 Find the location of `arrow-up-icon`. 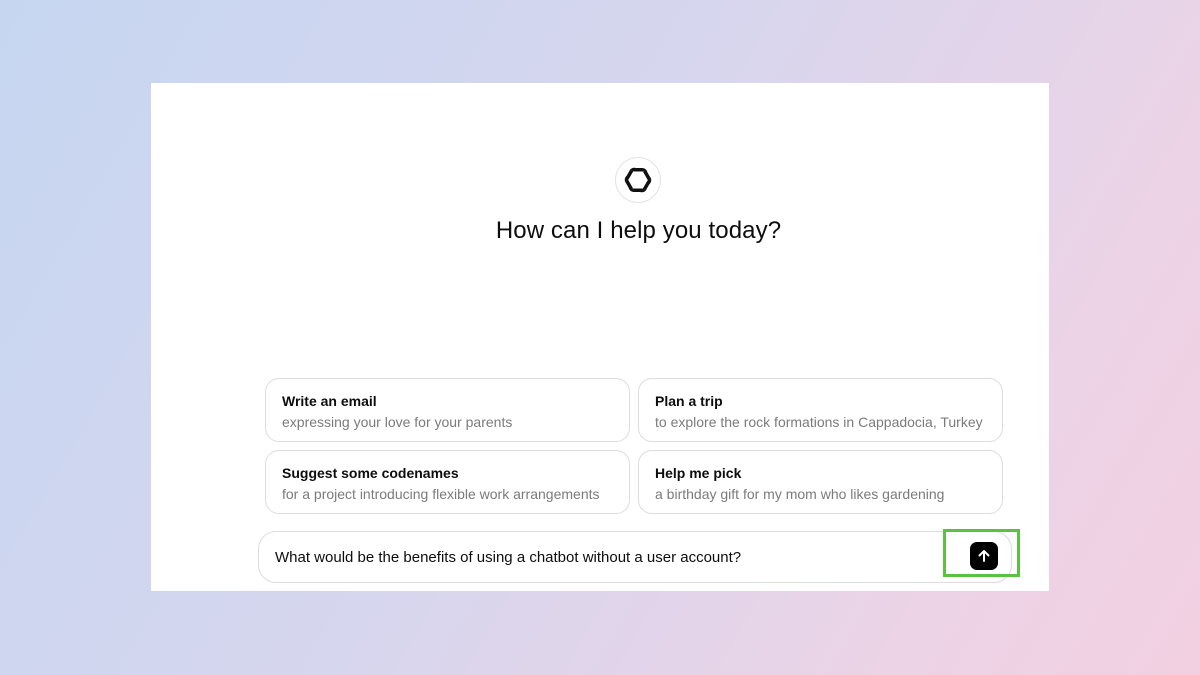

arrow-up-icon is located at coordinates (984, 556).